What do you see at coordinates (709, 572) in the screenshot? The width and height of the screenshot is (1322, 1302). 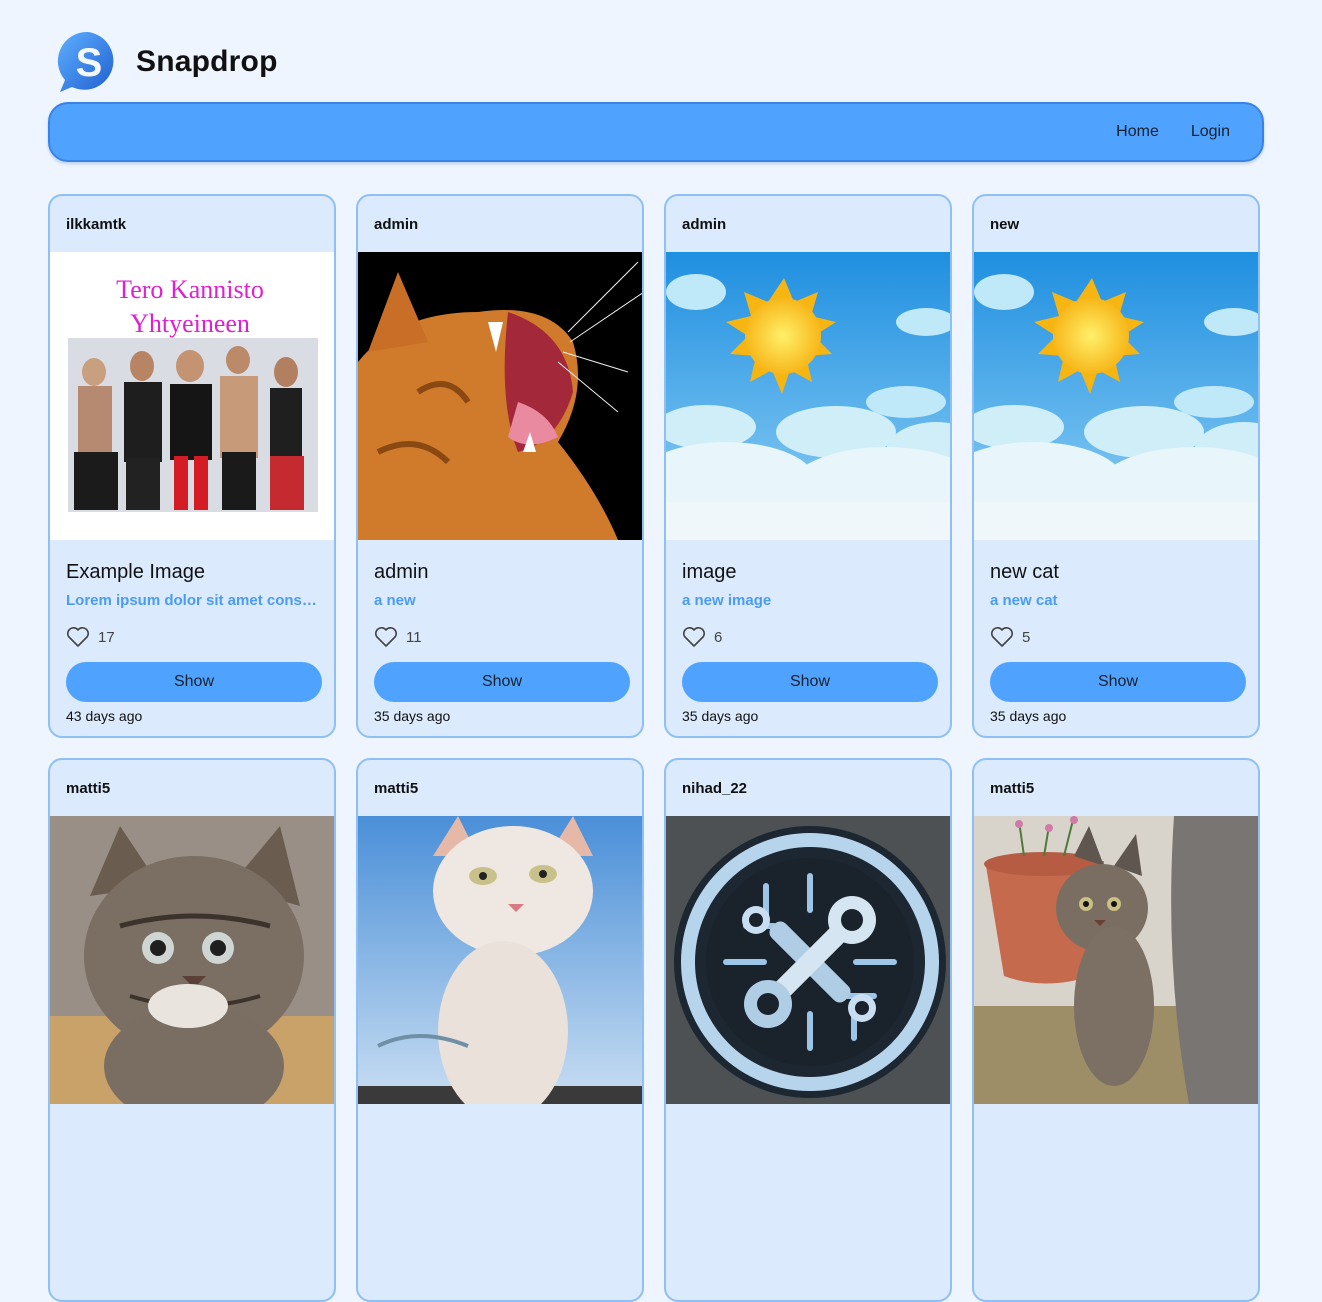 I see `card-title: image` at bounding box center [709, 572].